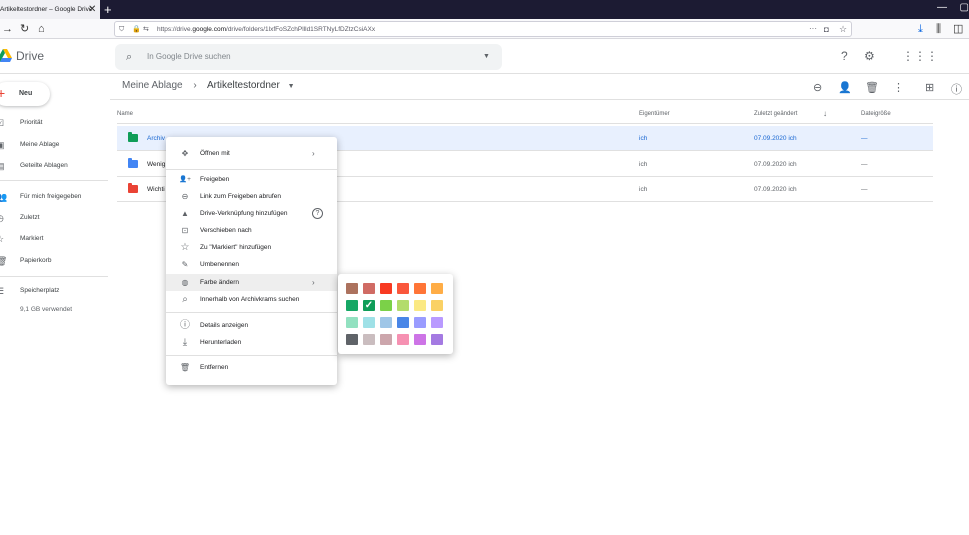 The height and width of the screenshot is (535, 969). Describe the element at coordinates (2, 123) in the screenshot. I see `priority-icon: ☑` at that location.